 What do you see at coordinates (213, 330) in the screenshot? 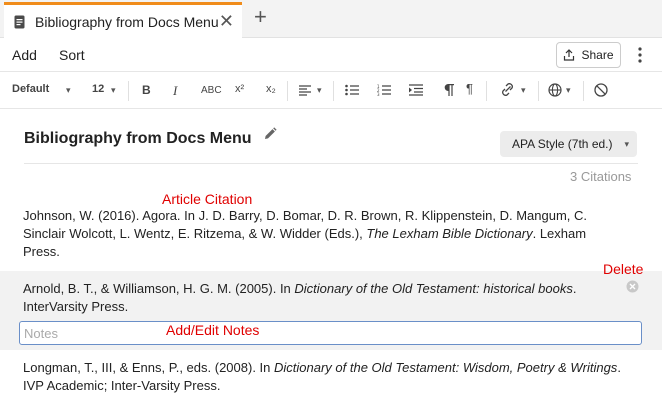
I see `annotation-add-edit-notes: Add/Edit Notes` at bounding box center [213, 330].